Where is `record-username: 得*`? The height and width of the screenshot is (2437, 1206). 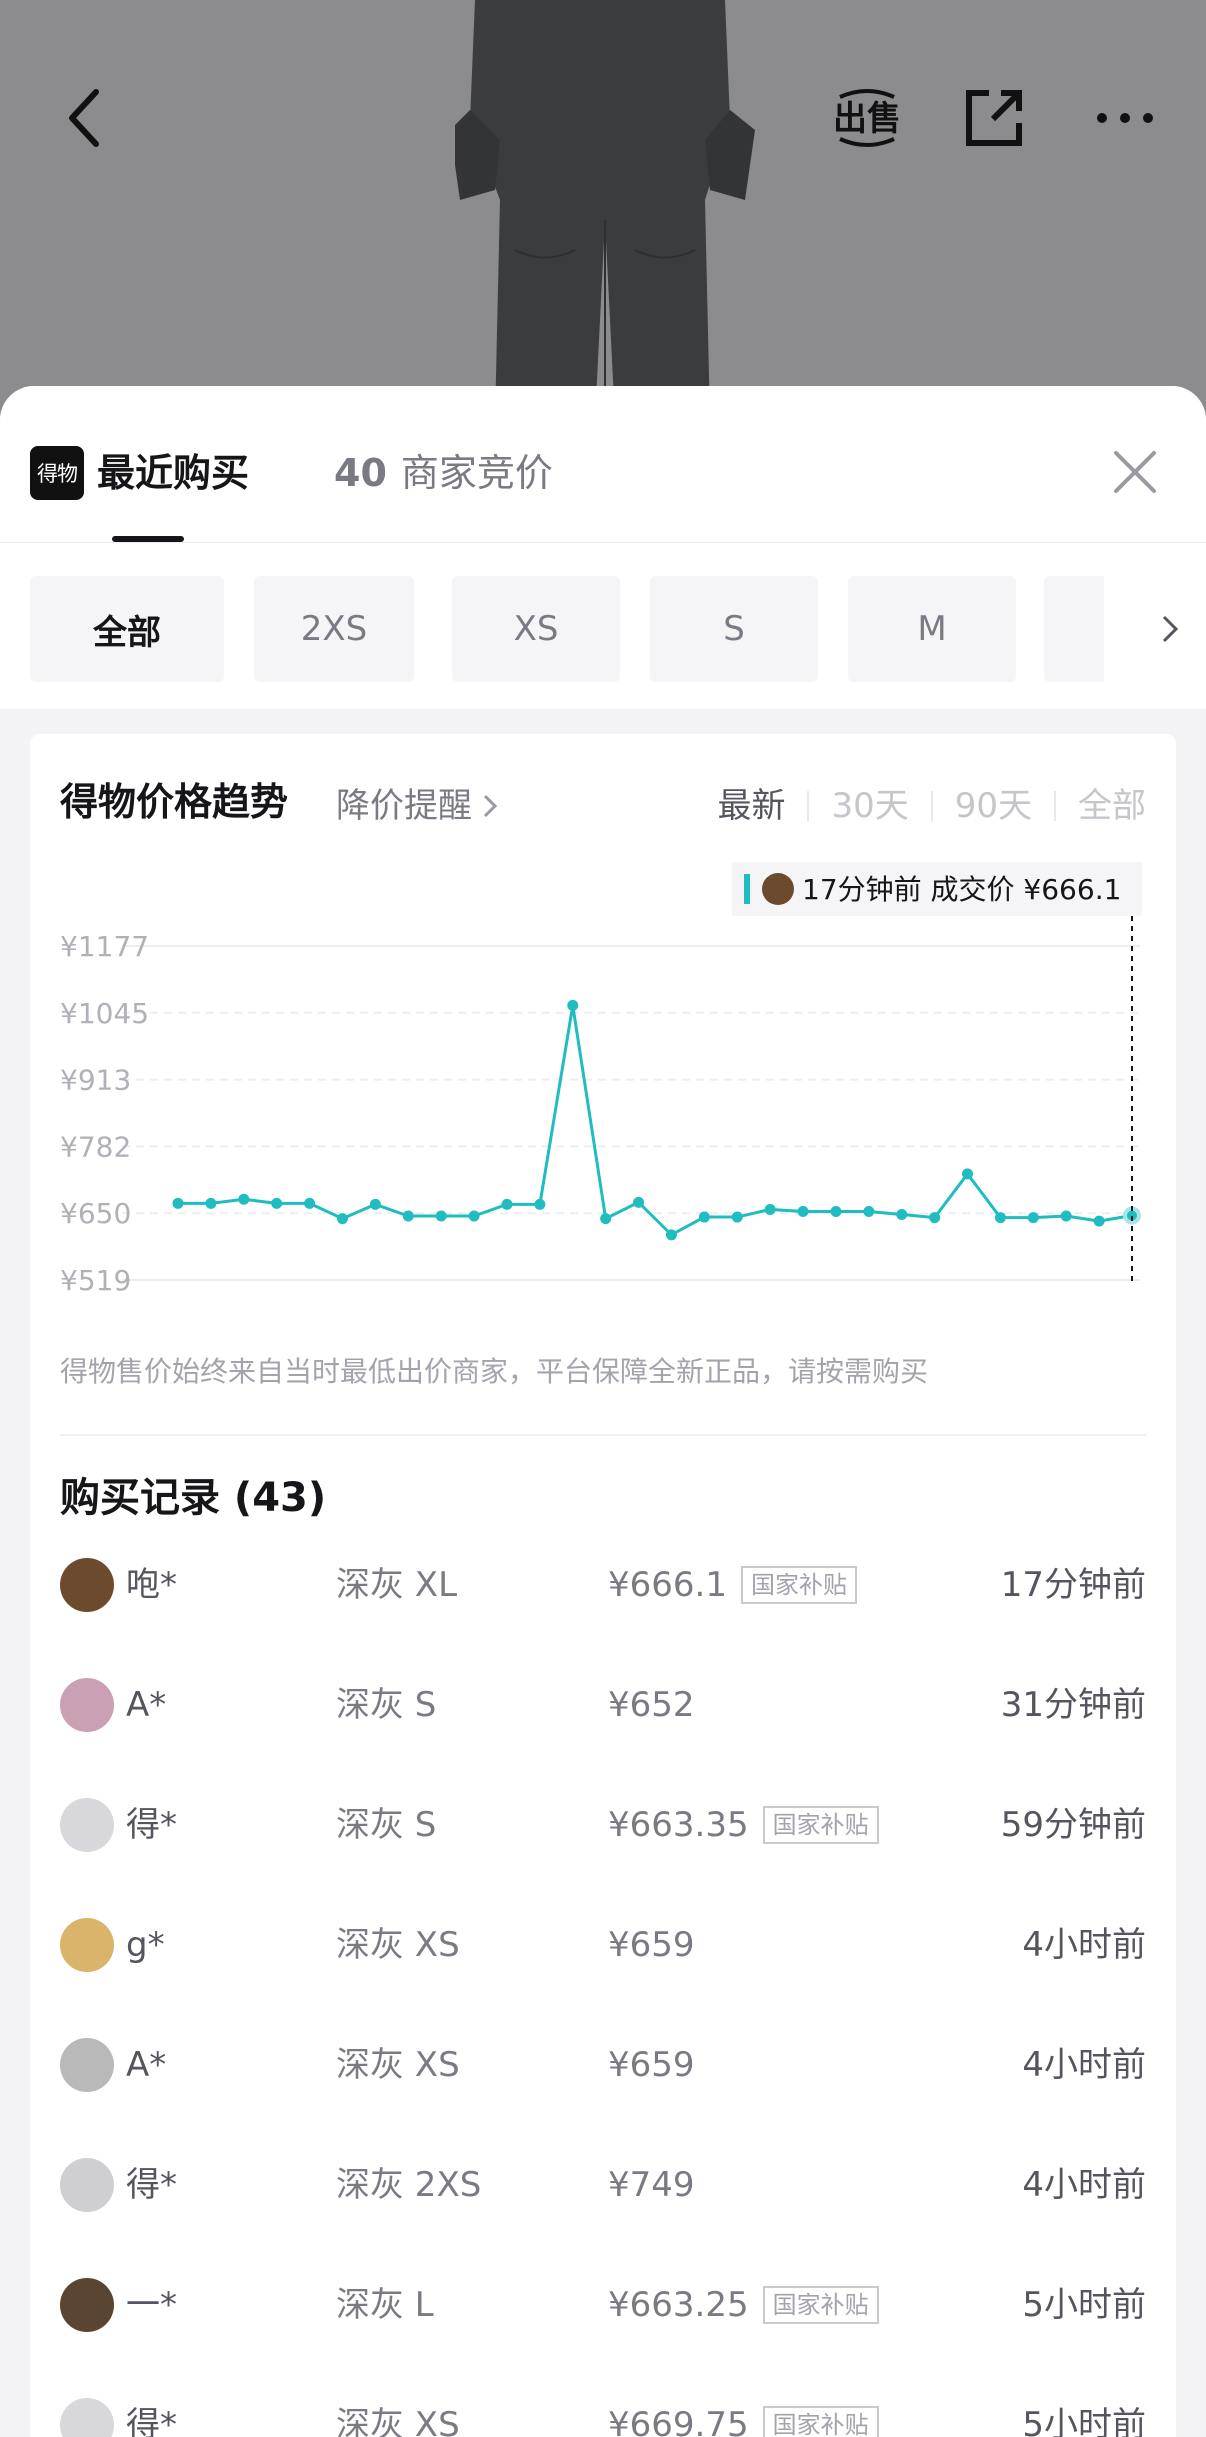 record-username: 得* is located at coordinates (151, 2421).